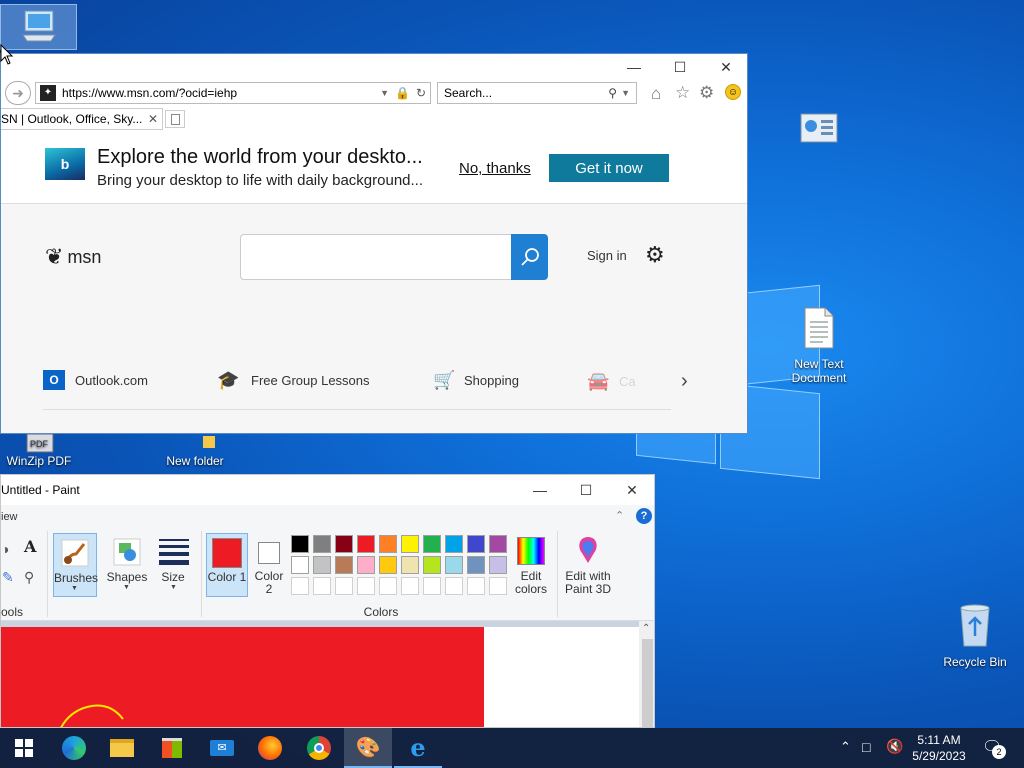 The height and width of the screenshot is (768, 1024). What do you see at coordinates (476, 380) in the screenshot?
I see `quick-link-shopping: 🛒 Shopping` at bounding box center [476, 380].